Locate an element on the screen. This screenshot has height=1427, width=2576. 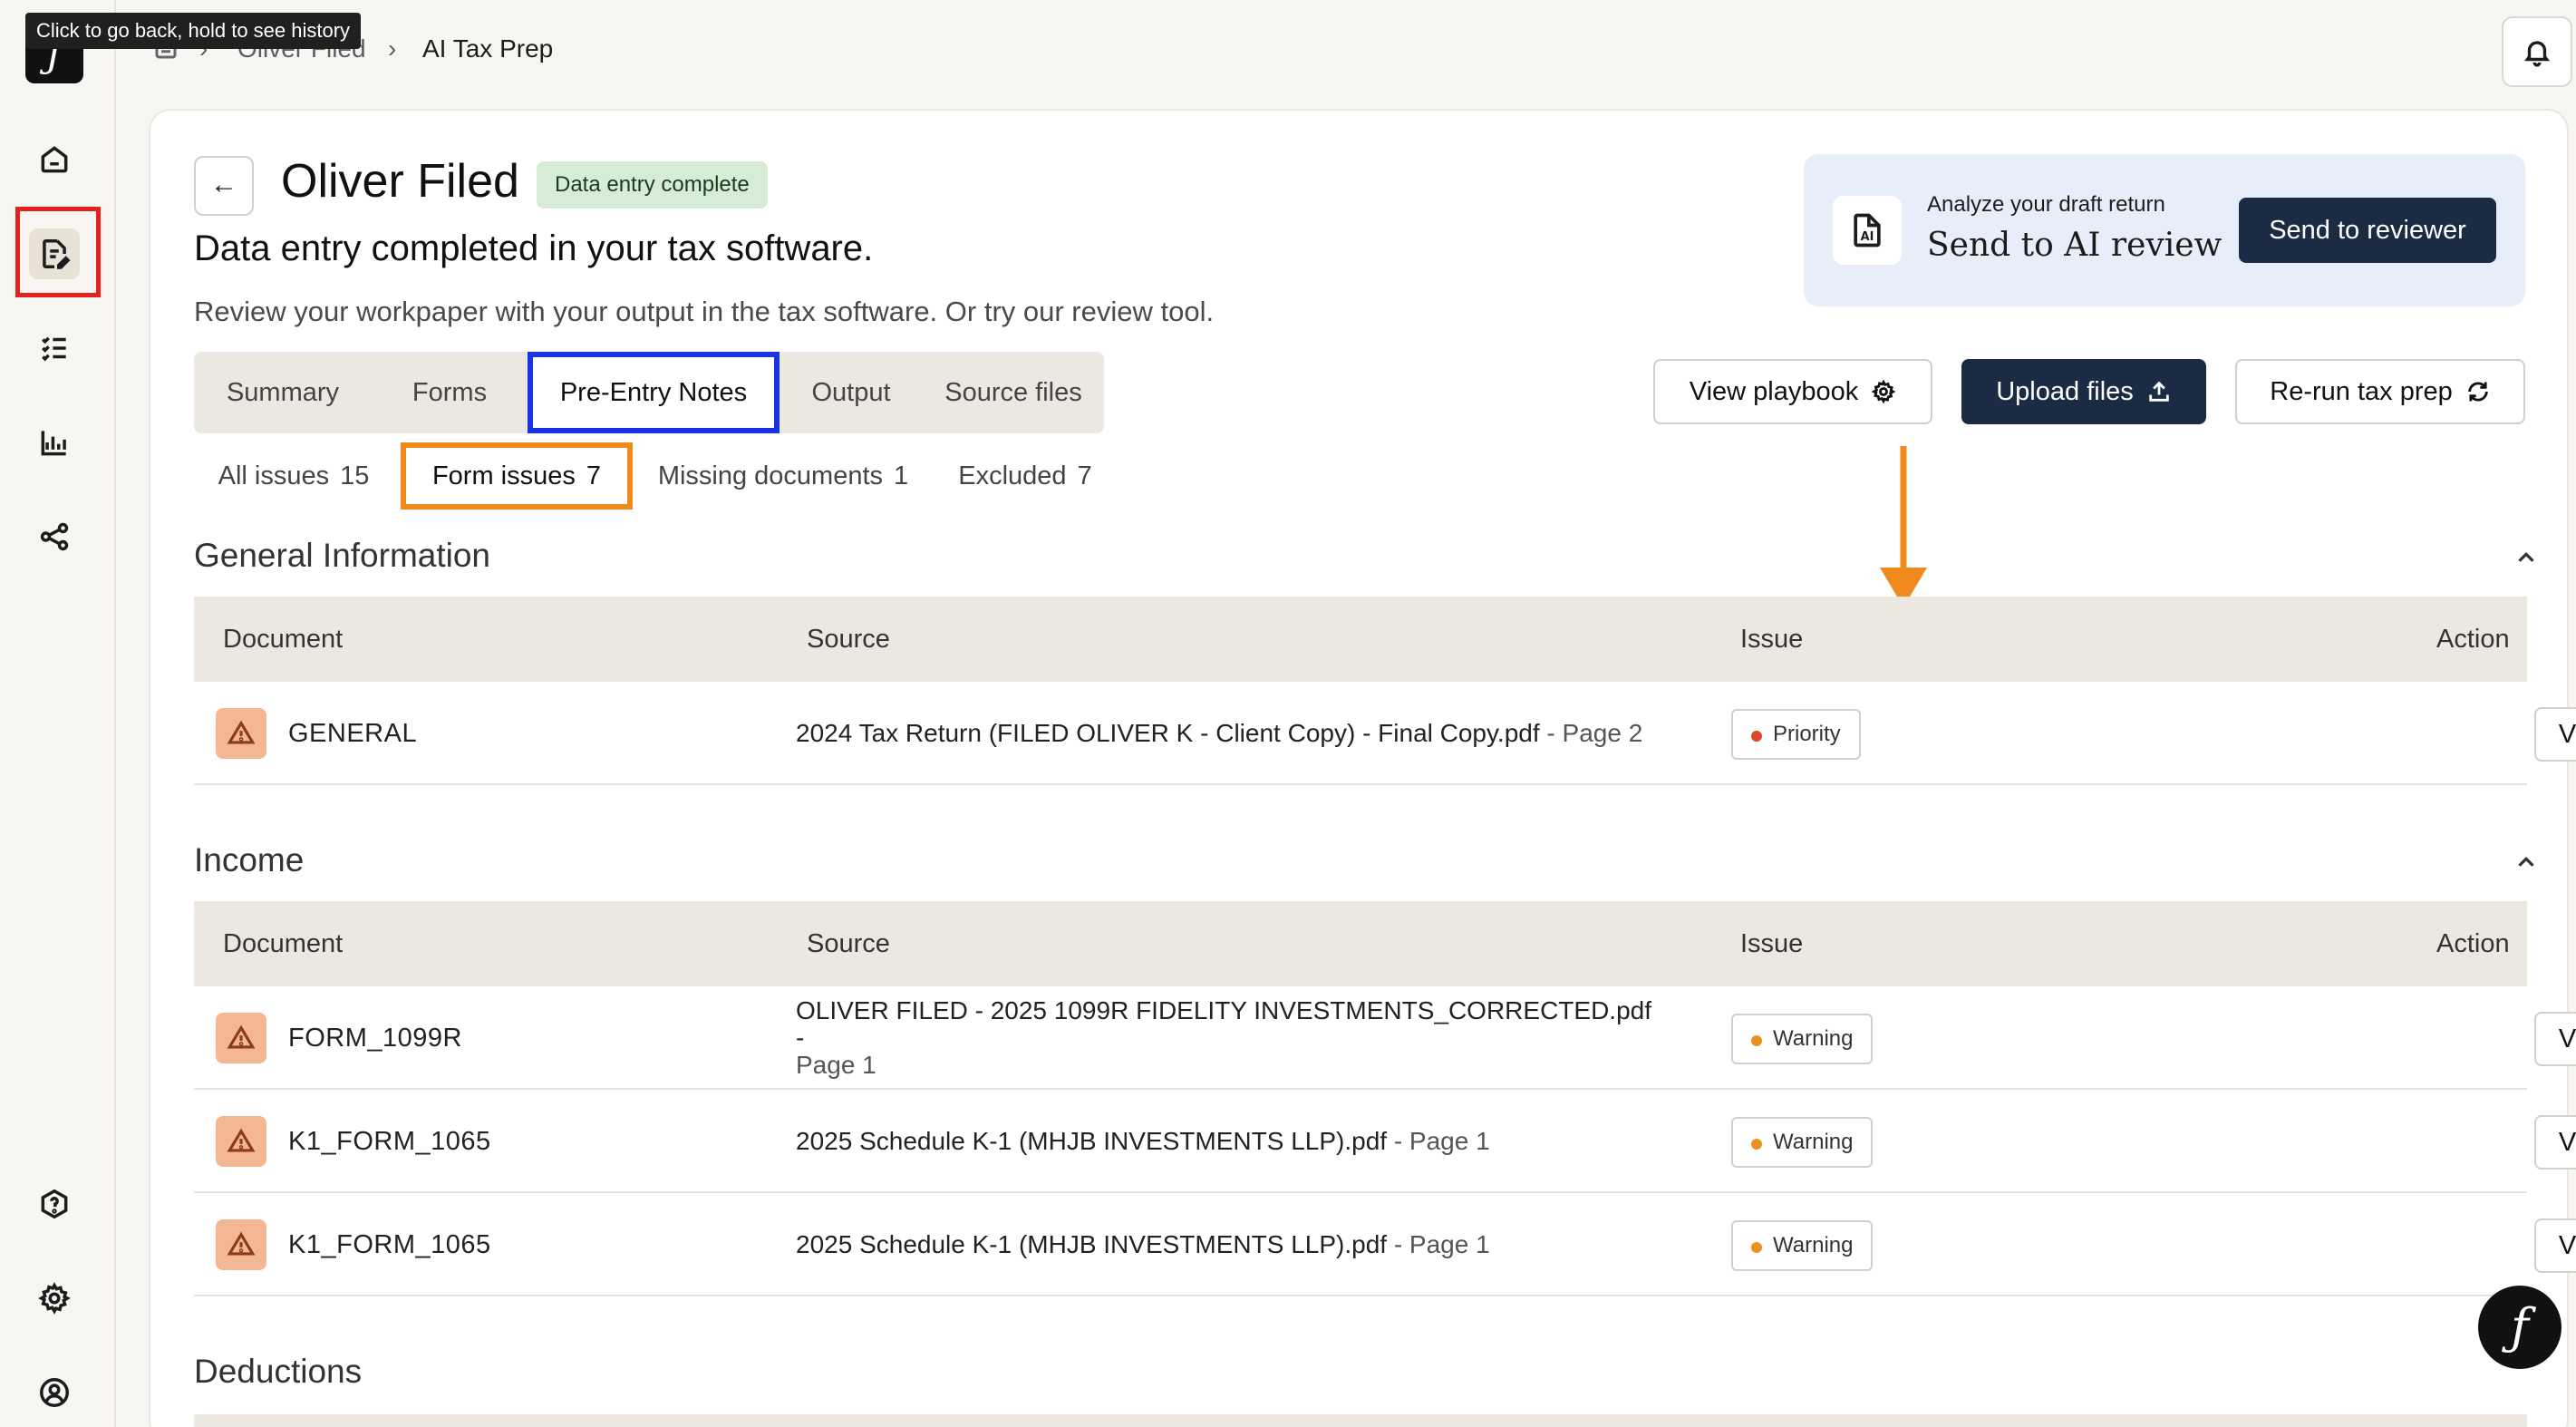
sidebar-highlight-frame is located at coordinates (58, 252).